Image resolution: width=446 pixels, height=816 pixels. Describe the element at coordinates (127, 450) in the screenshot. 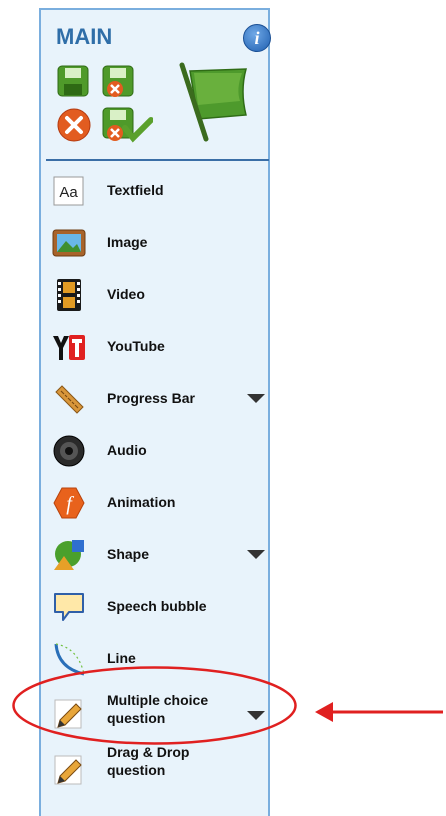

I see `tool-label: Audio` at that location.